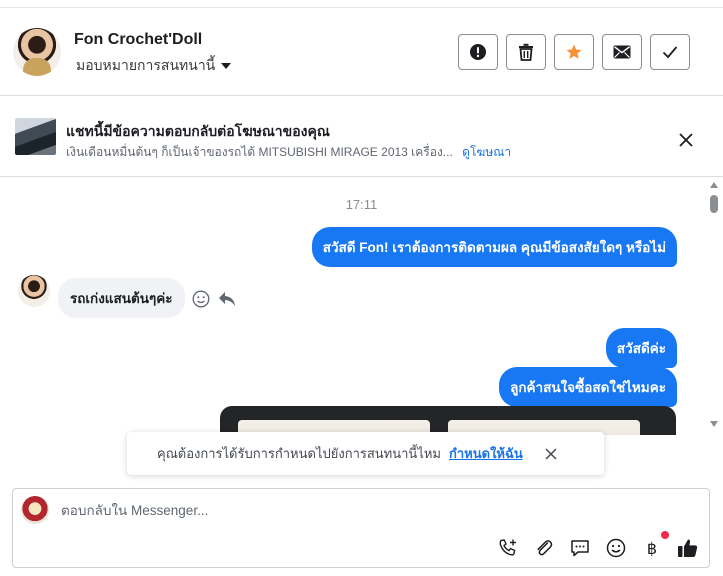  What do you see at coordinates (361, 528) in the screenshot?
I see `reply-composer: ฿` at bounding box center [361, 528].